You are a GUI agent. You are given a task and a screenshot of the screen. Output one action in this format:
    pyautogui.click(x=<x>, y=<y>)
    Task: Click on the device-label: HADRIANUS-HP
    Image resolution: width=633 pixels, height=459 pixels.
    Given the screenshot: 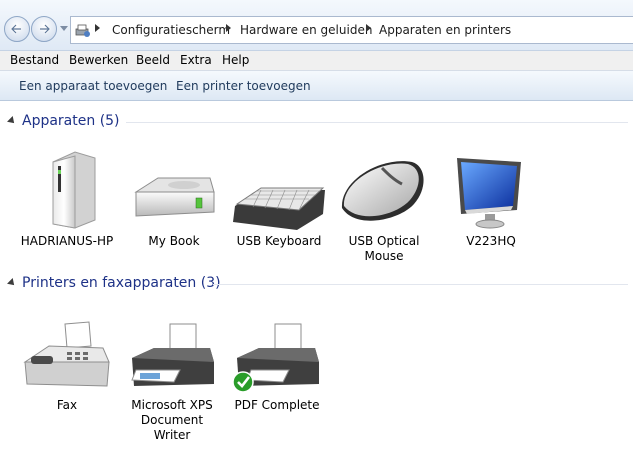 What is the action you would take?
    pyautogui.click(x=67, y=241)
    